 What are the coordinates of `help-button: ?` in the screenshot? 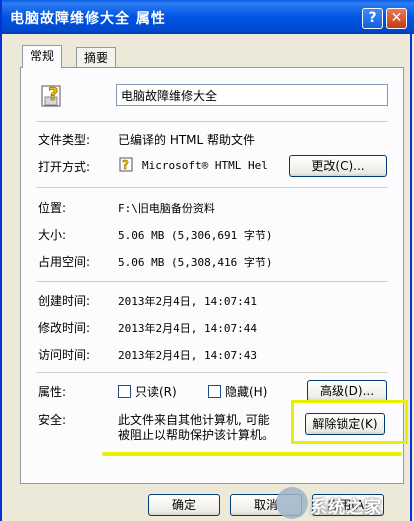 It's located at (372, 18).